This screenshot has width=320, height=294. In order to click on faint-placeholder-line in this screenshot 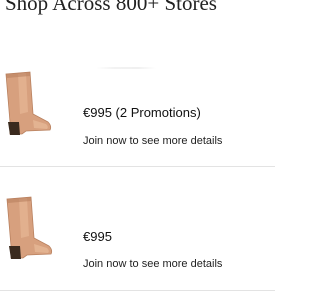, I will do `click(126, 68)`.